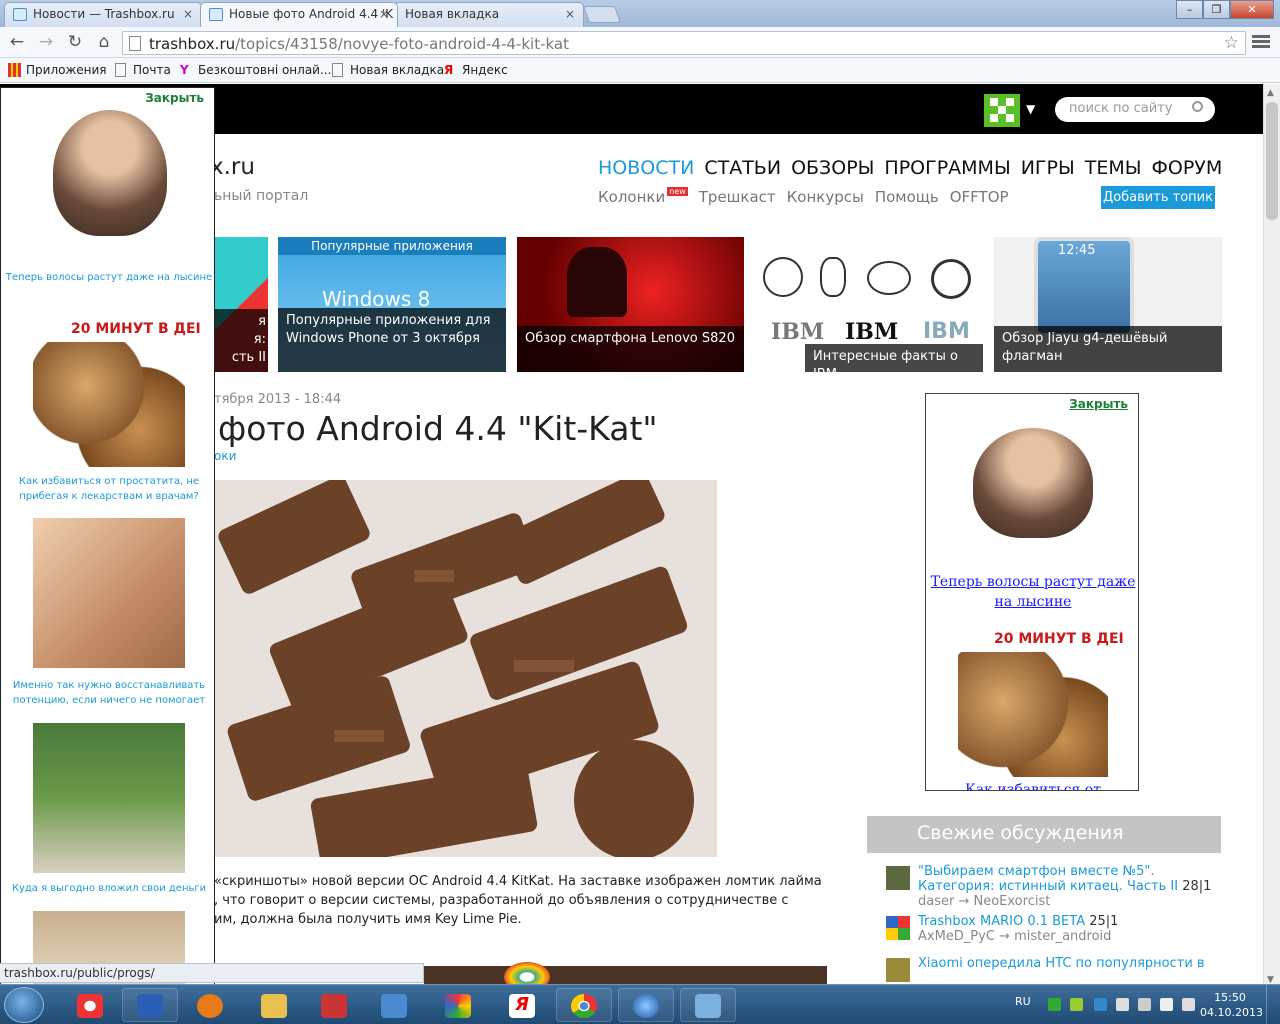  Describe the element at coordinates (1002, 110) in the screenshot. I see `user-menu-icon` at that location.